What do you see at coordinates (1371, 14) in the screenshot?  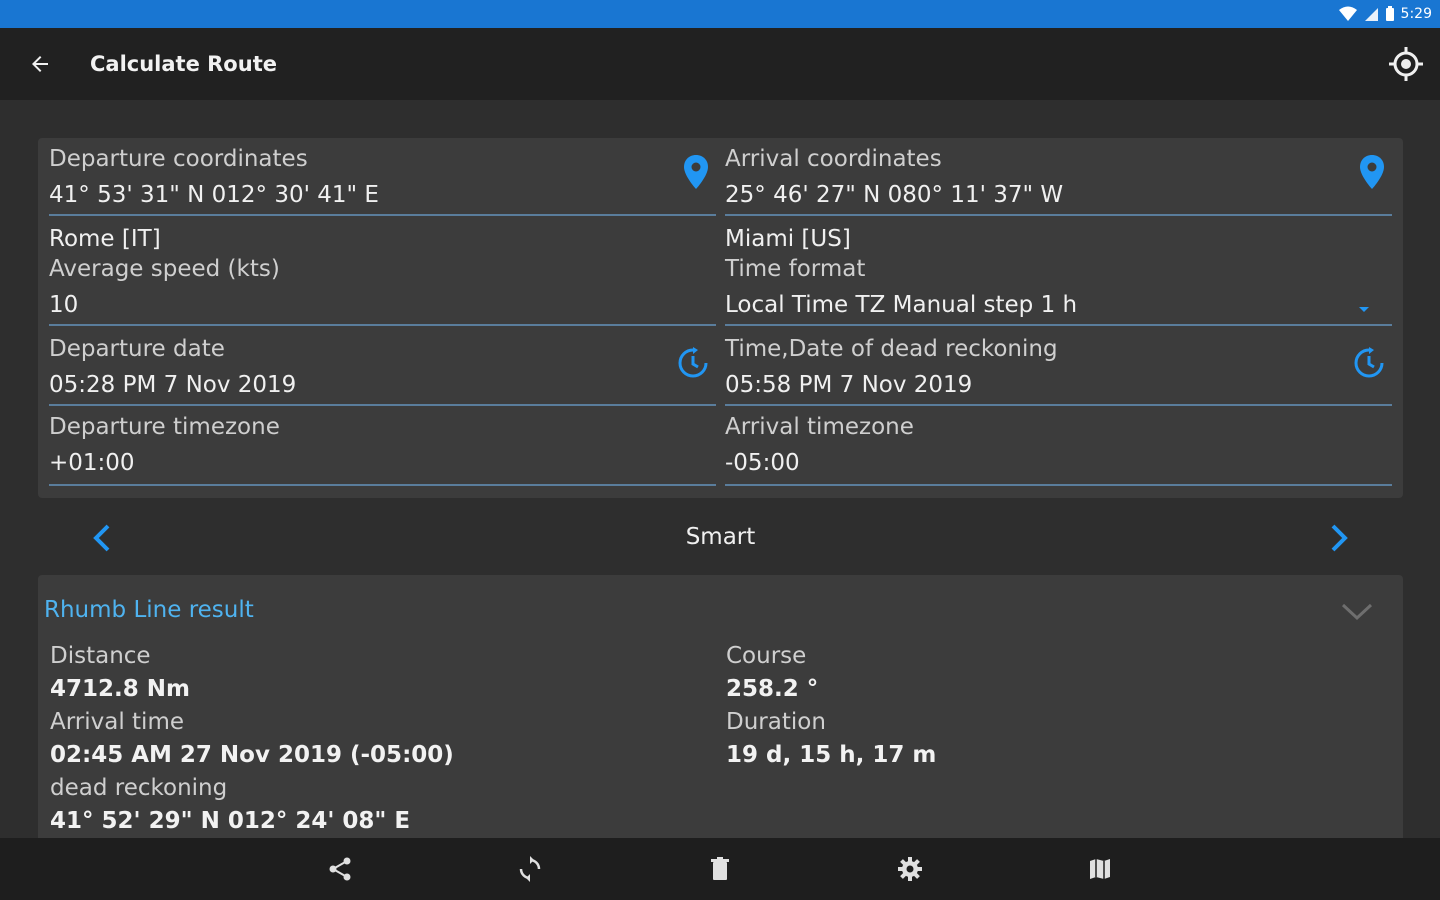 I see `cell-signal-icon` at bounding box center [1371, 14].